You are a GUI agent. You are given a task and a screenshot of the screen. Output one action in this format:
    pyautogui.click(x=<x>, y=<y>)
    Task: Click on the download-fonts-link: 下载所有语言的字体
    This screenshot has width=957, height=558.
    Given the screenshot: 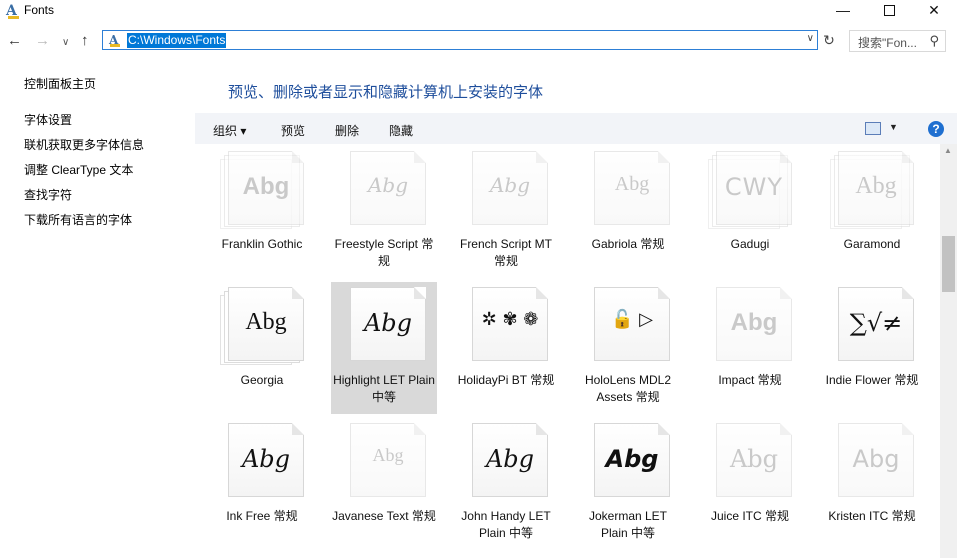 What is the action you would take?
    pyautogui.click(x=78, y=219)
    